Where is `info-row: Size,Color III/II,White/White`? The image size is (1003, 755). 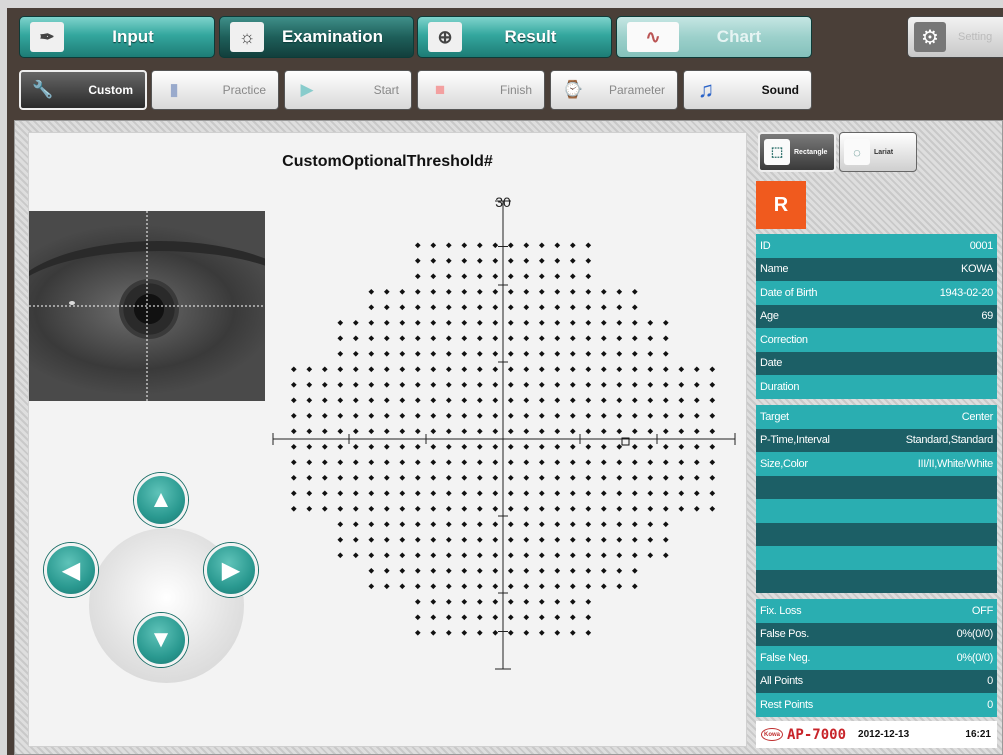 info-row: Size,Color III/II,White/White is located at coordinates (876, 464).